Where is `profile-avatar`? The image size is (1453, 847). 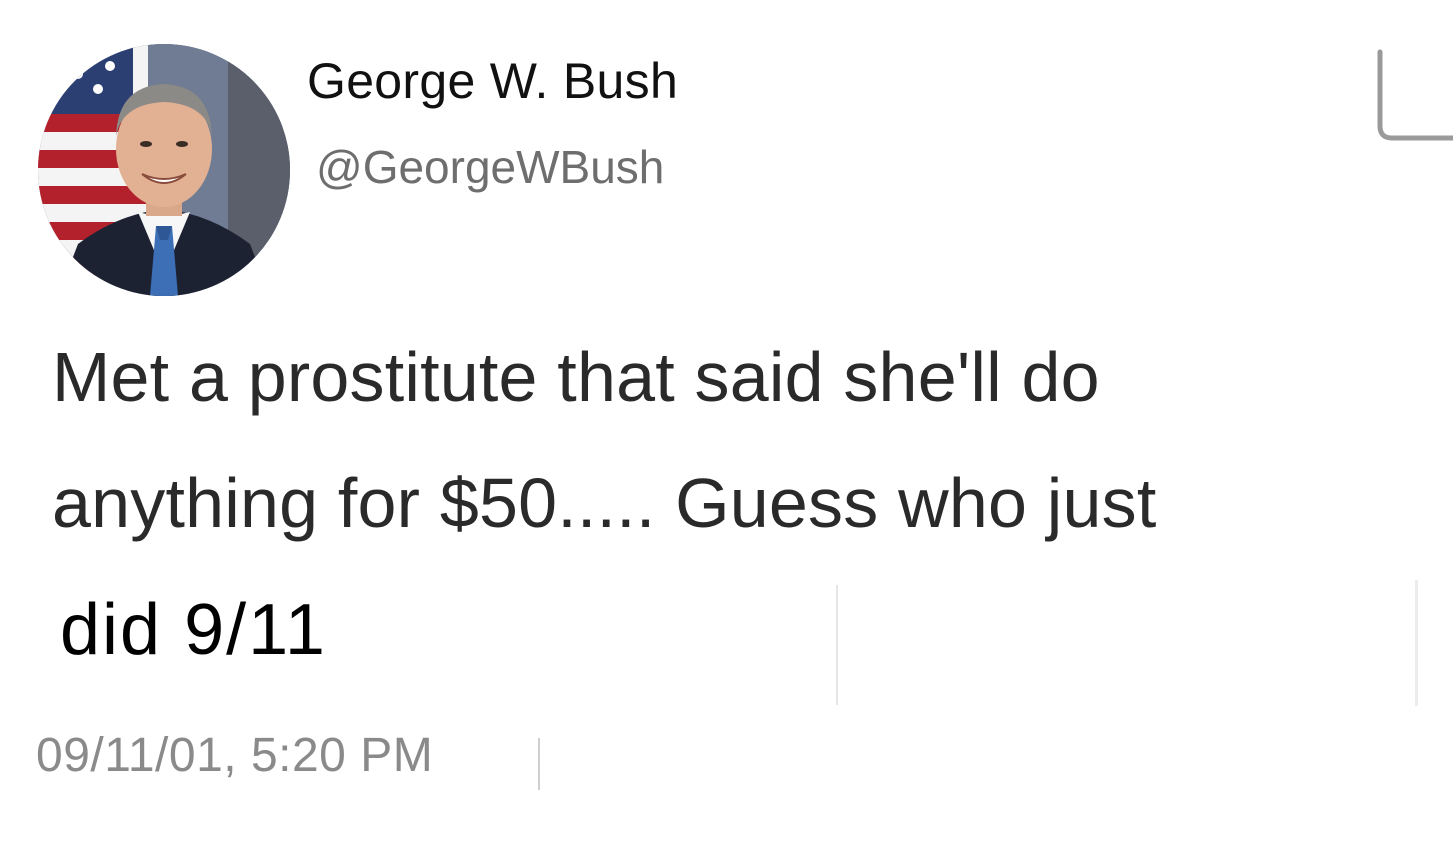 profile-avatar is located at coordinates (164, 170).